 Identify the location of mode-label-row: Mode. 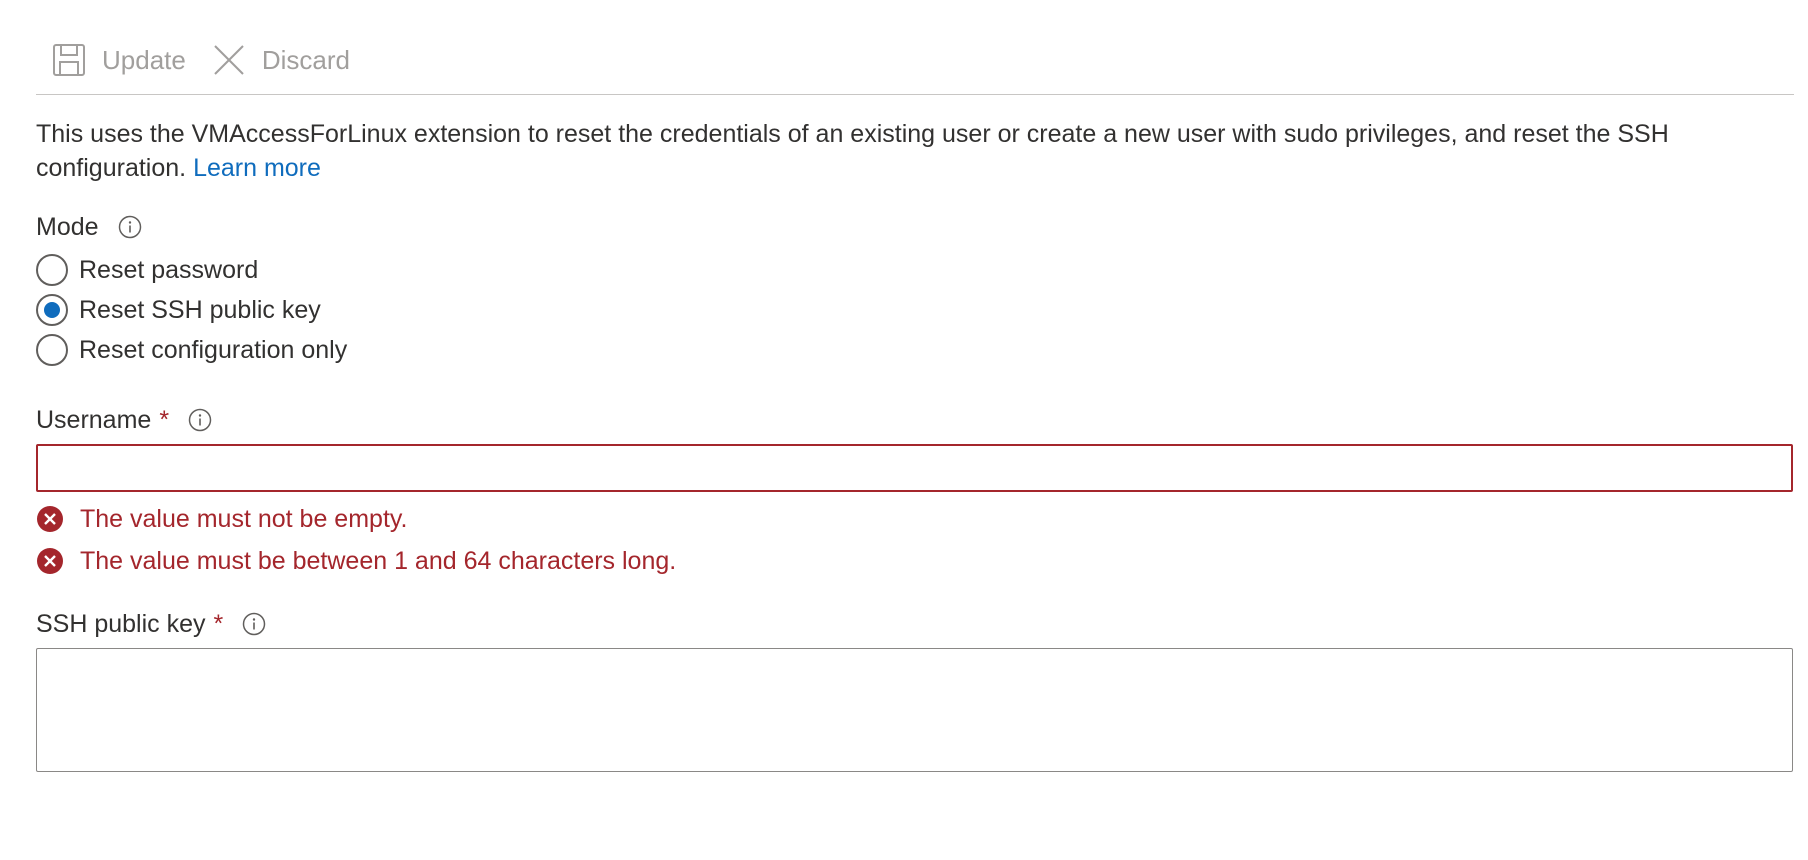
(89, 227).